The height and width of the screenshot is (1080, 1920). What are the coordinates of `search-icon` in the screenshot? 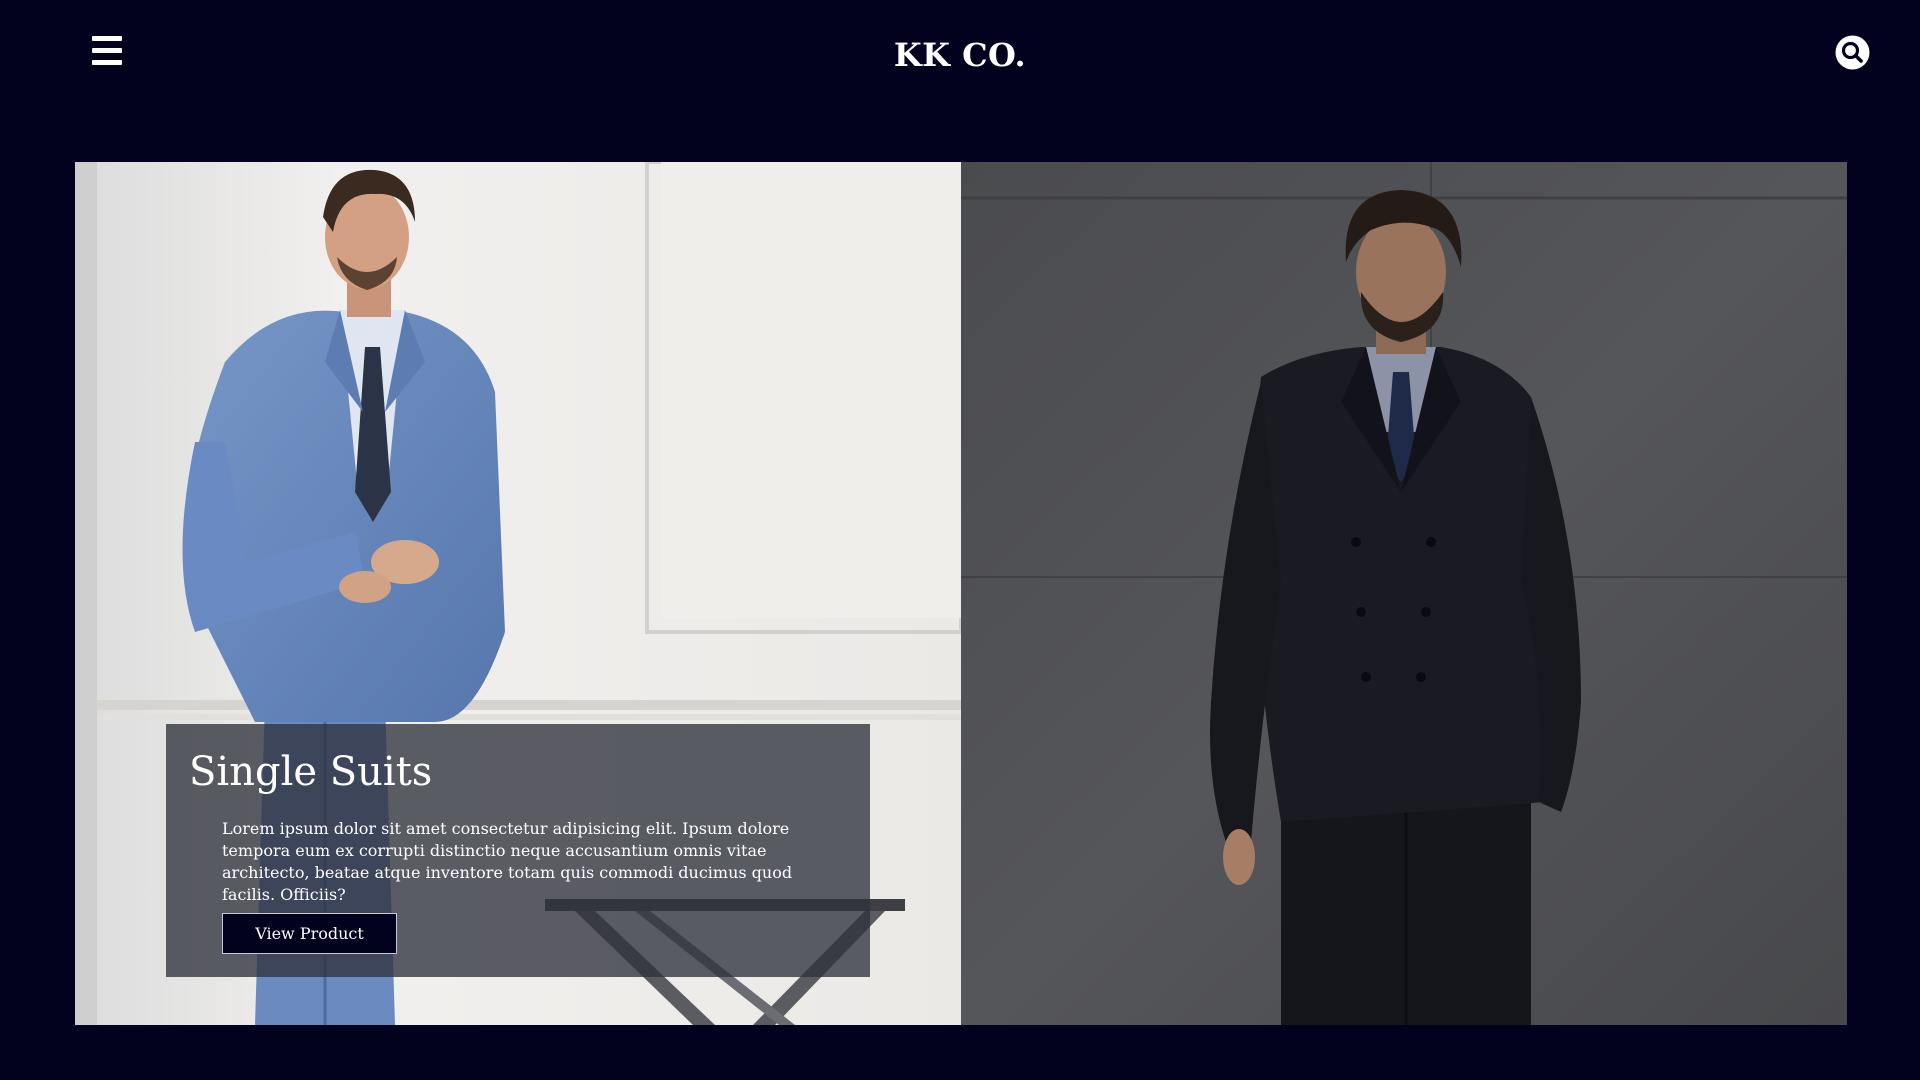 It's located at (1852, 52).